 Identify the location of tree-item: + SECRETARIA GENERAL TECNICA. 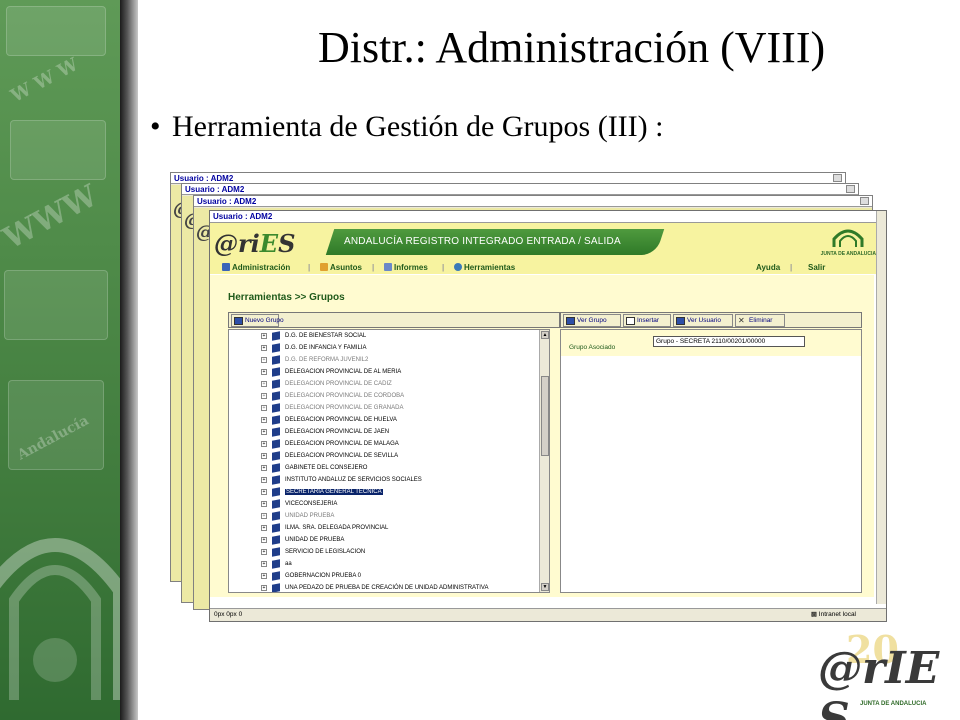
(389, 492).